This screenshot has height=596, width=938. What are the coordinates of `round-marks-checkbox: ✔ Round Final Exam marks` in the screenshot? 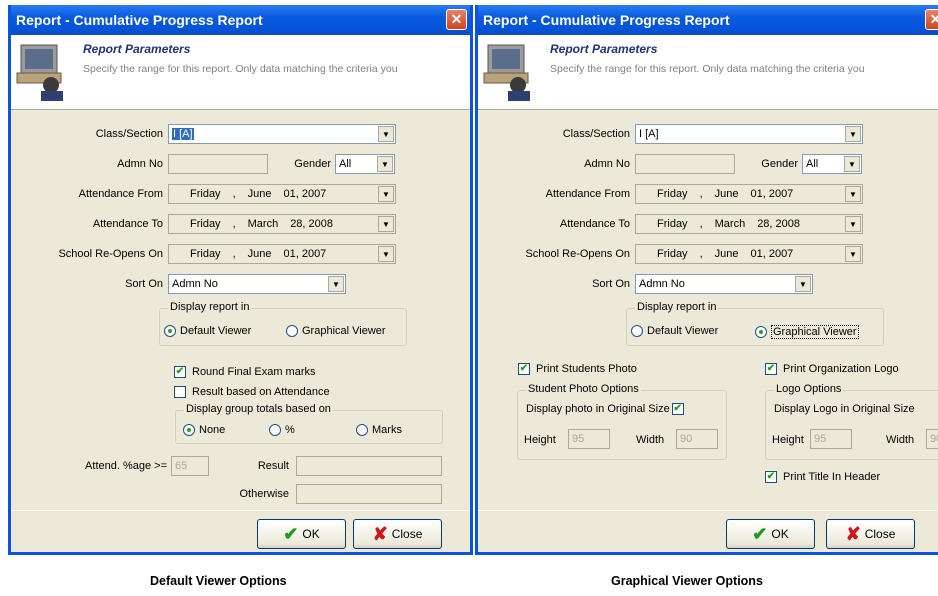 It's located at (245, 372).